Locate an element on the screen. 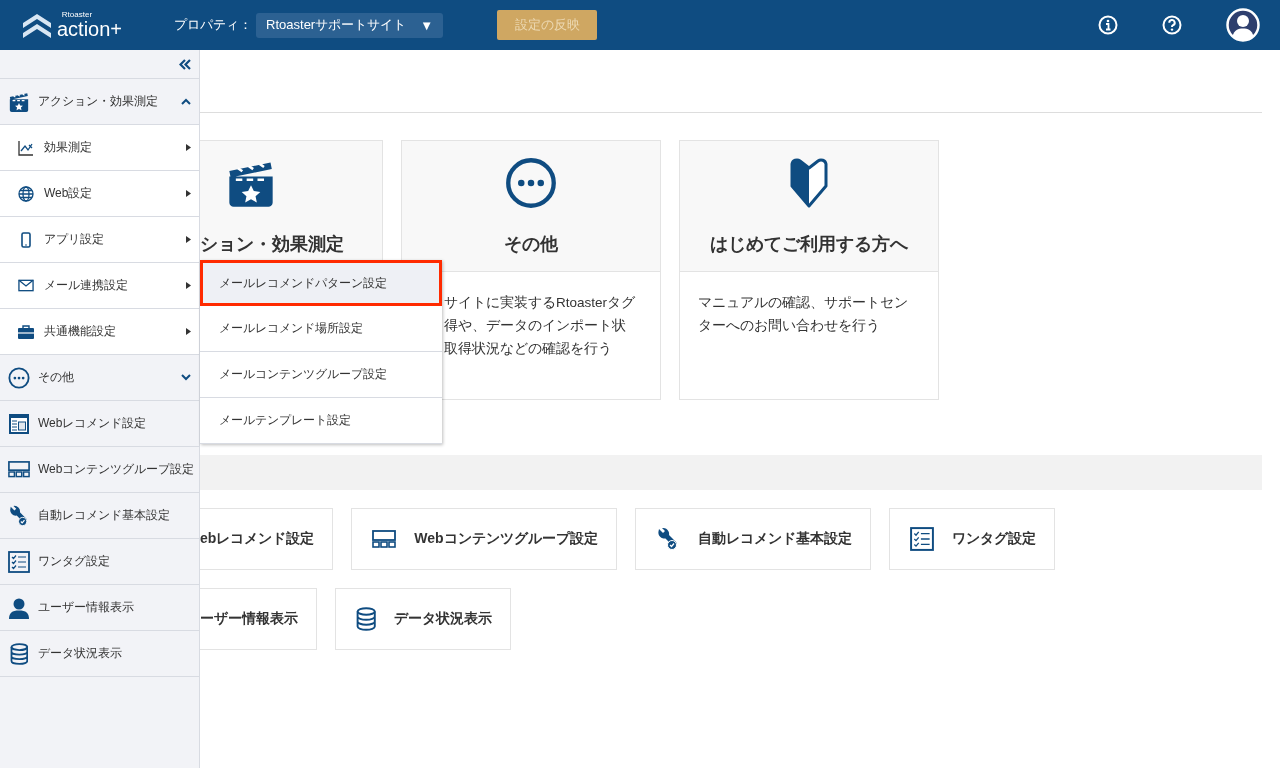  property-label: プロパティ： is located at coordinates (213, 25).